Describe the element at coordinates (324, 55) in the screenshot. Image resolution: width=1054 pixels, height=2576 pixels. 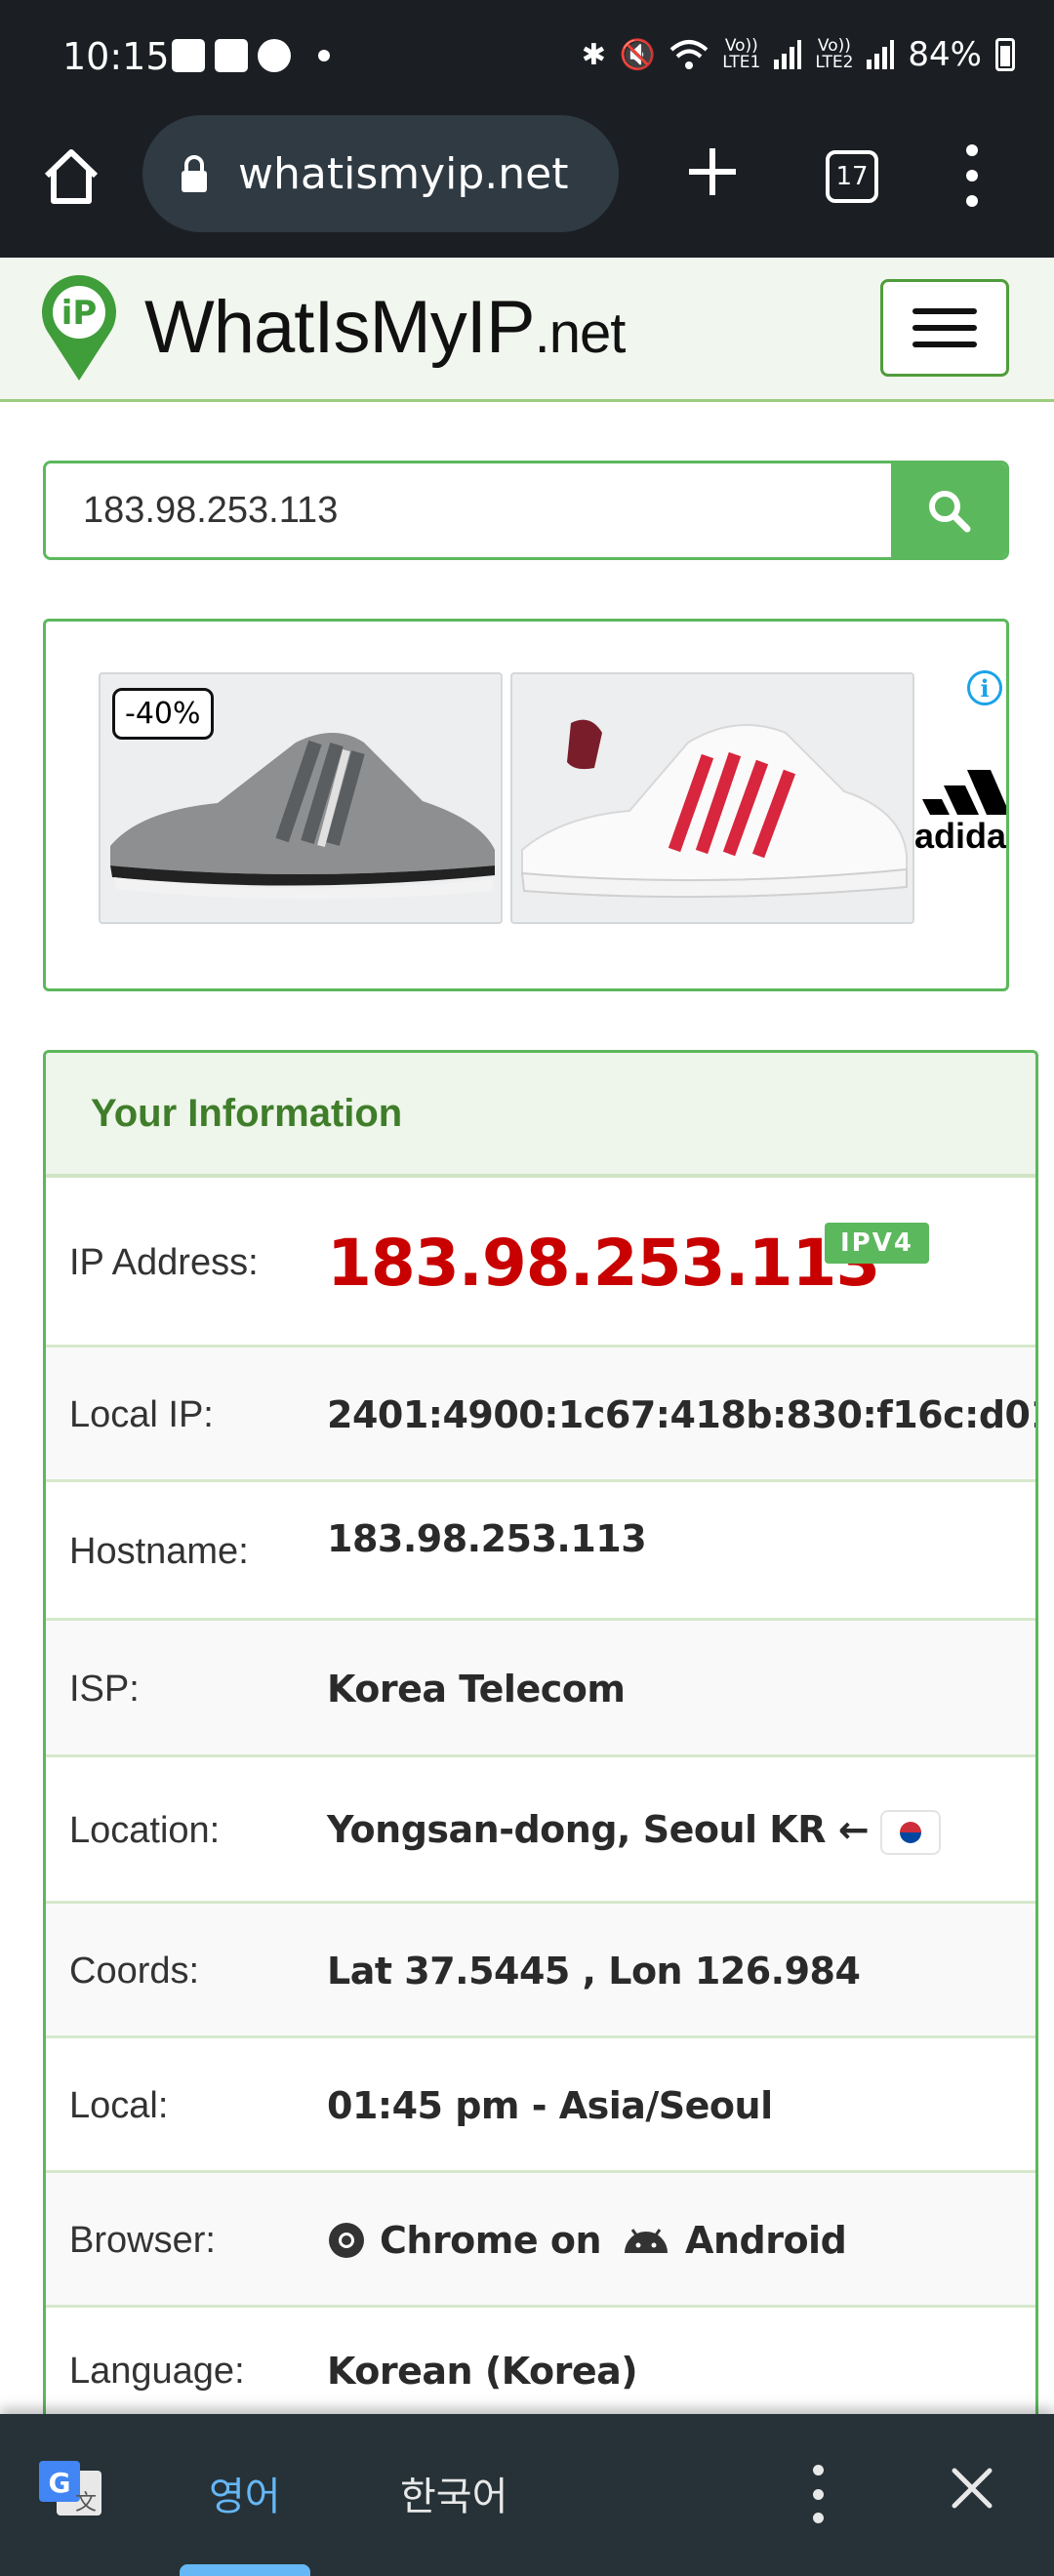
I see `more-notifications-dot-icon` at that location.